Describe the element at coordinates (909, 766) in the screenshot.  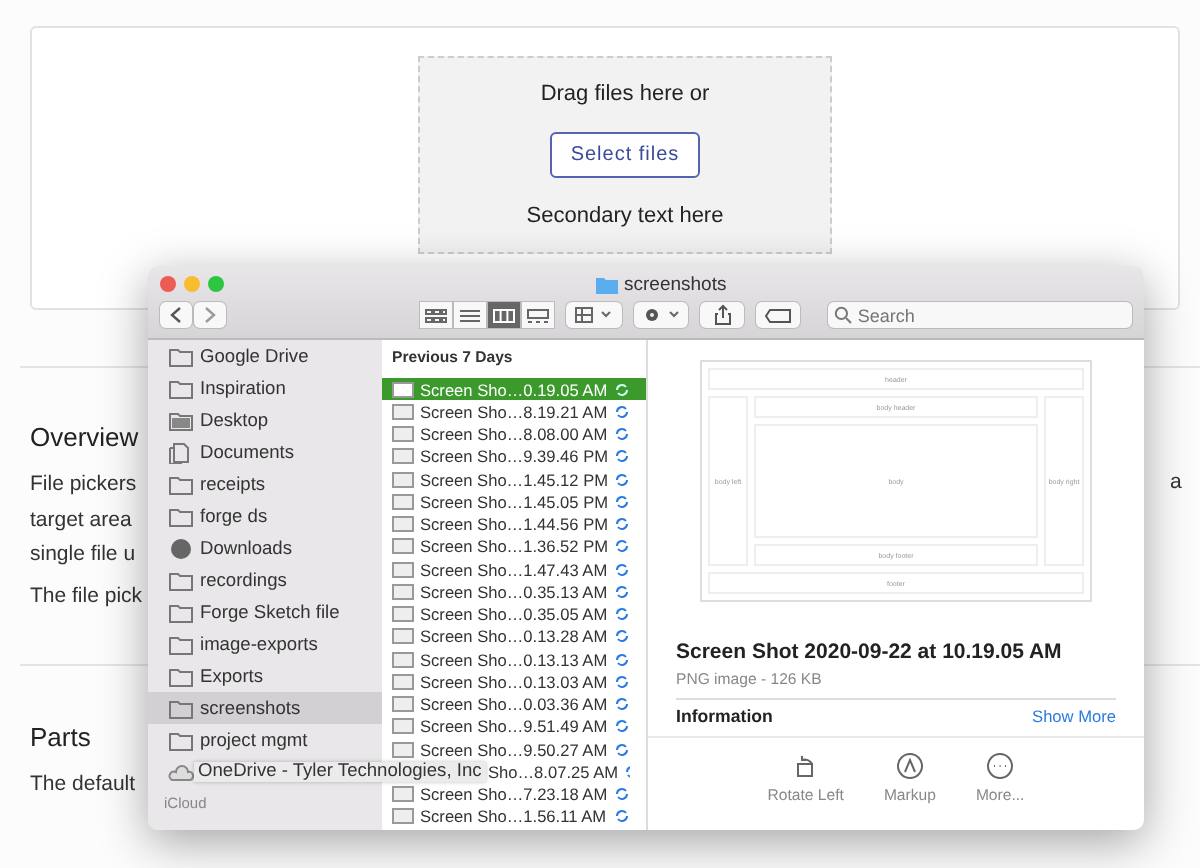
I see `markup-icon` at that location.